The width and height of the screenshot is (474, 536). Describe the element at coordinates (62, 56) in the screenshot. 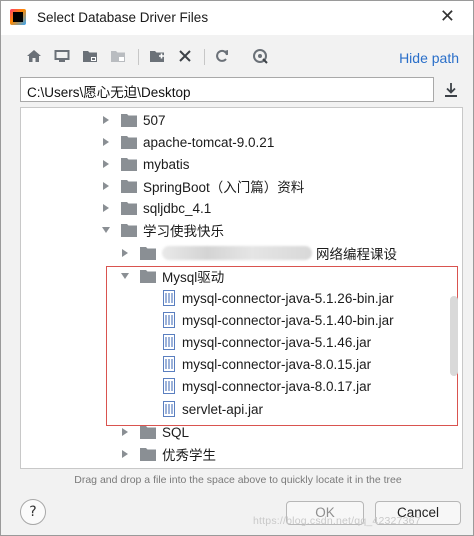

I see `desktop-icon` at that location.